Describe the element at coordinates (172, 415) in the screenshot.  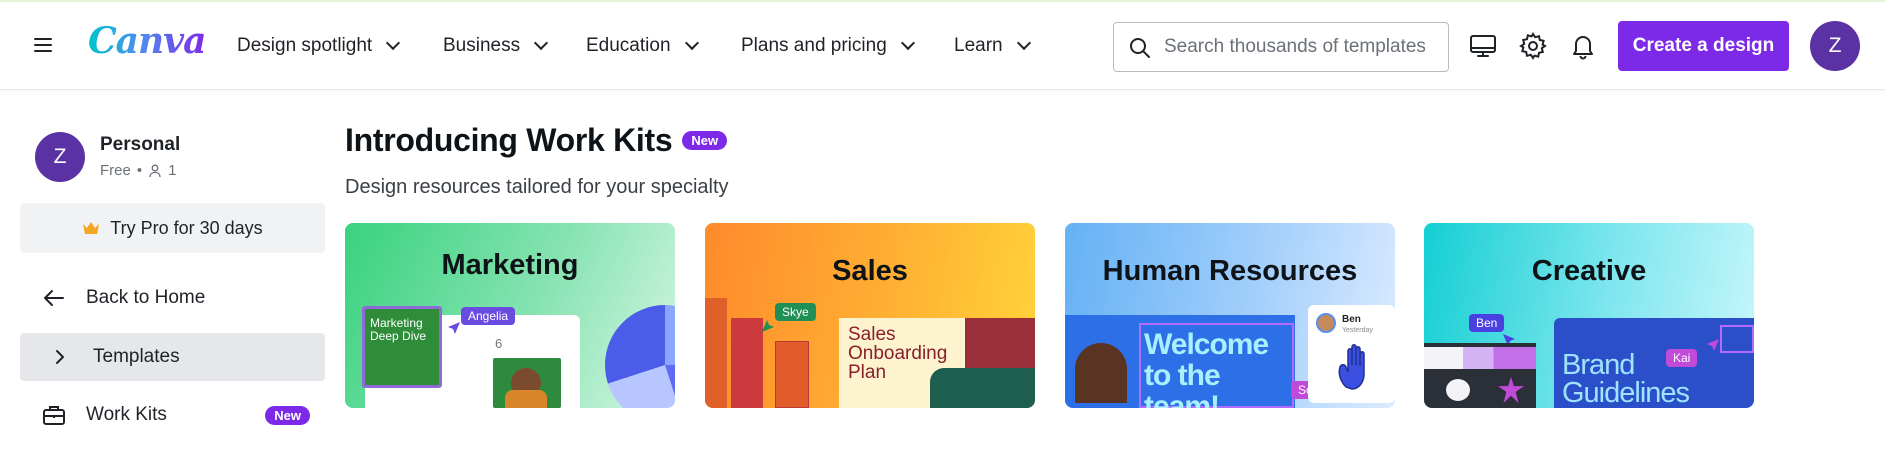
I see `sidebar-item-work-kits: Work Kits New` at that location.